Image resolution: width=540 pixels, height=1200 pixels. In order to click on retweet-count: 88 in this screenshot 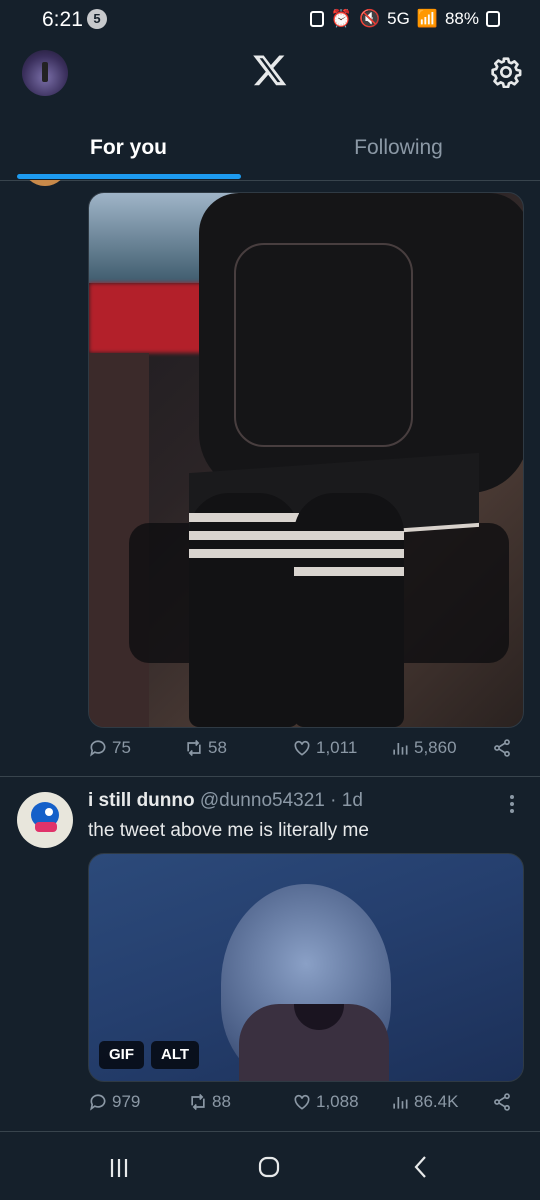, I will do `click(221, 1101)`.